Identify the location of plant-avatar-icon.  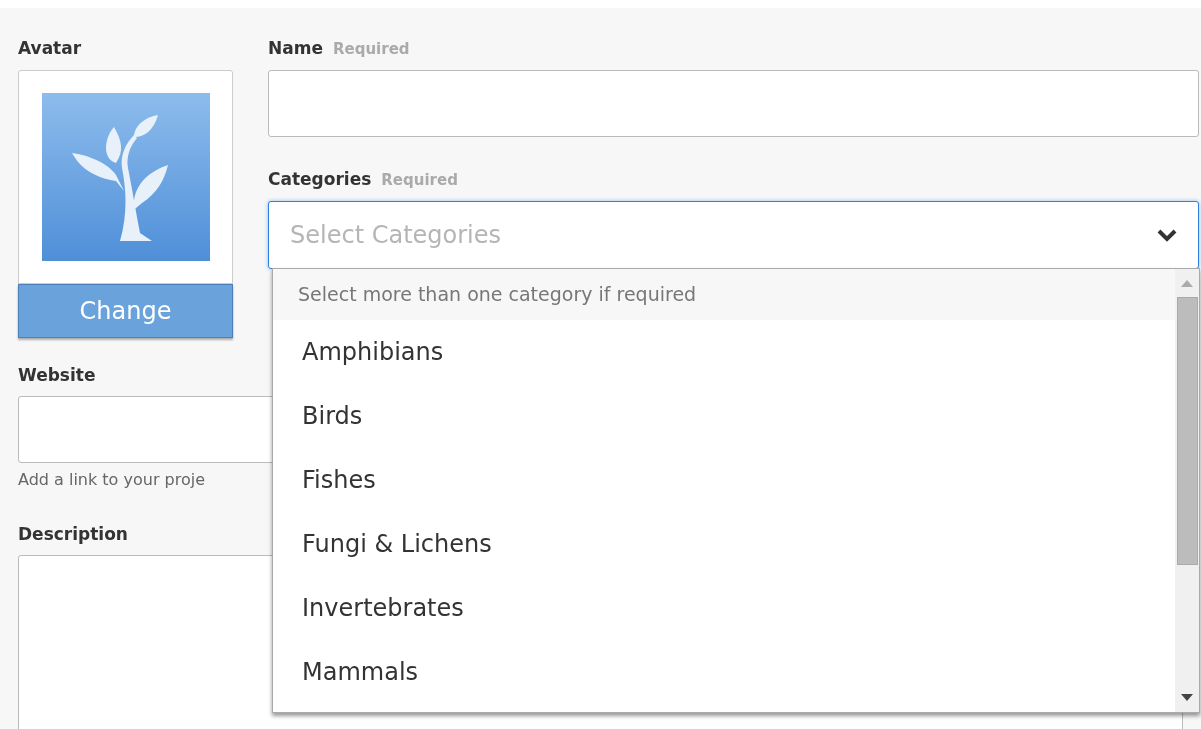
(125, 177).